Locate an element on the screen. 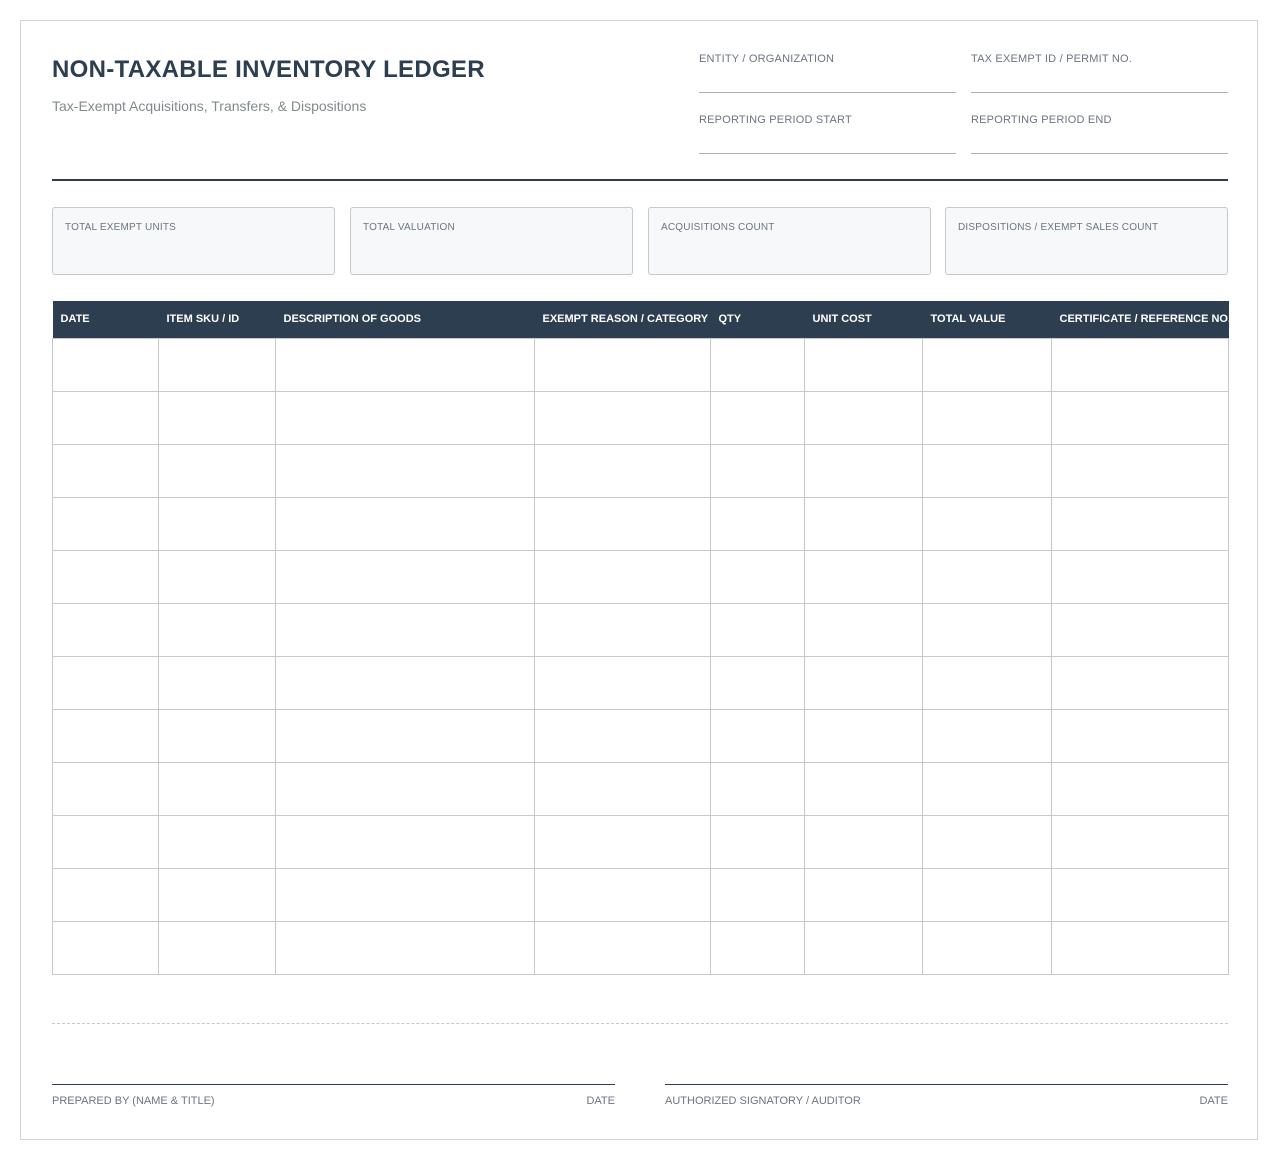 This screenshot has height=1160, width=1278. summary-acquisitions: ACQUISITIONS COUNT is located at coordinates (789, 241).